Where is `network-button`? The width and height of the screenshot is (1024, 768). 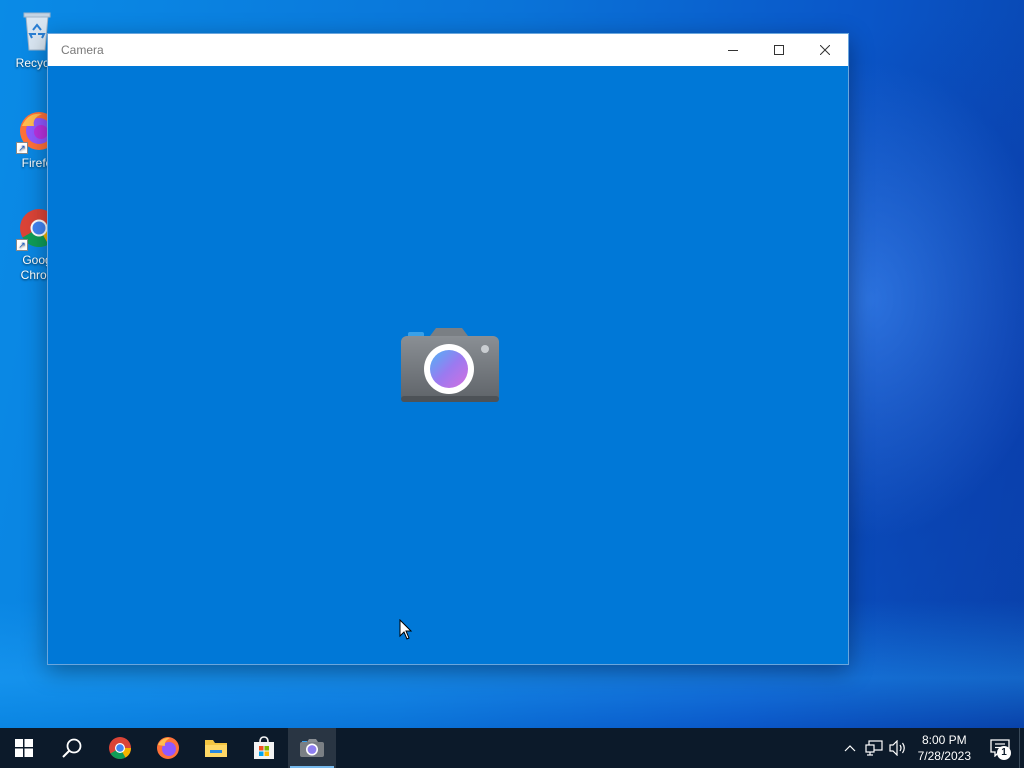 network-button is located at coordinates (874, 748).